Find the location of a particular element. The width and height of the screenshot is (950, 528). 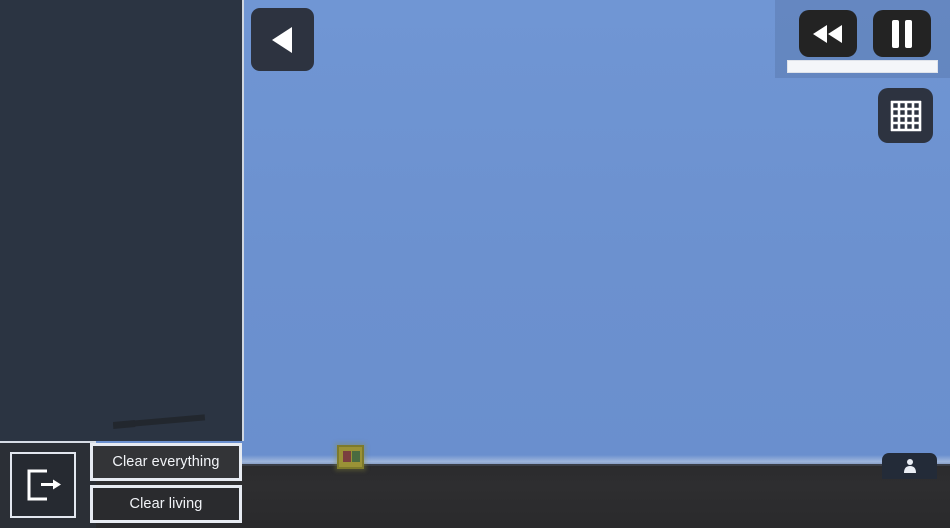

triangle-left-icon is located at coordinates (281, 39).